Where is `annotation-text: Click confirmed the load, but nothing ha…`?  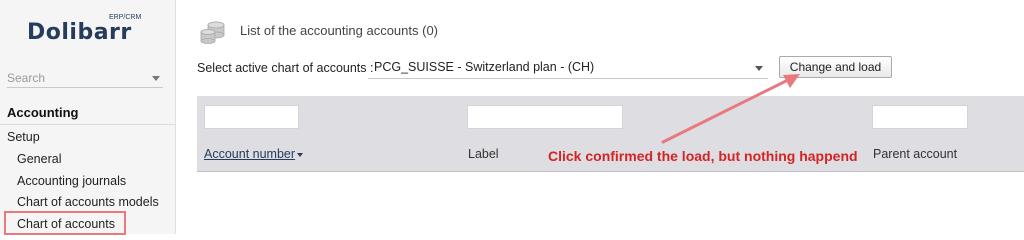
annotation-text: Click confirmed the load, but nothing ha… is located at coordinates (703, 156).